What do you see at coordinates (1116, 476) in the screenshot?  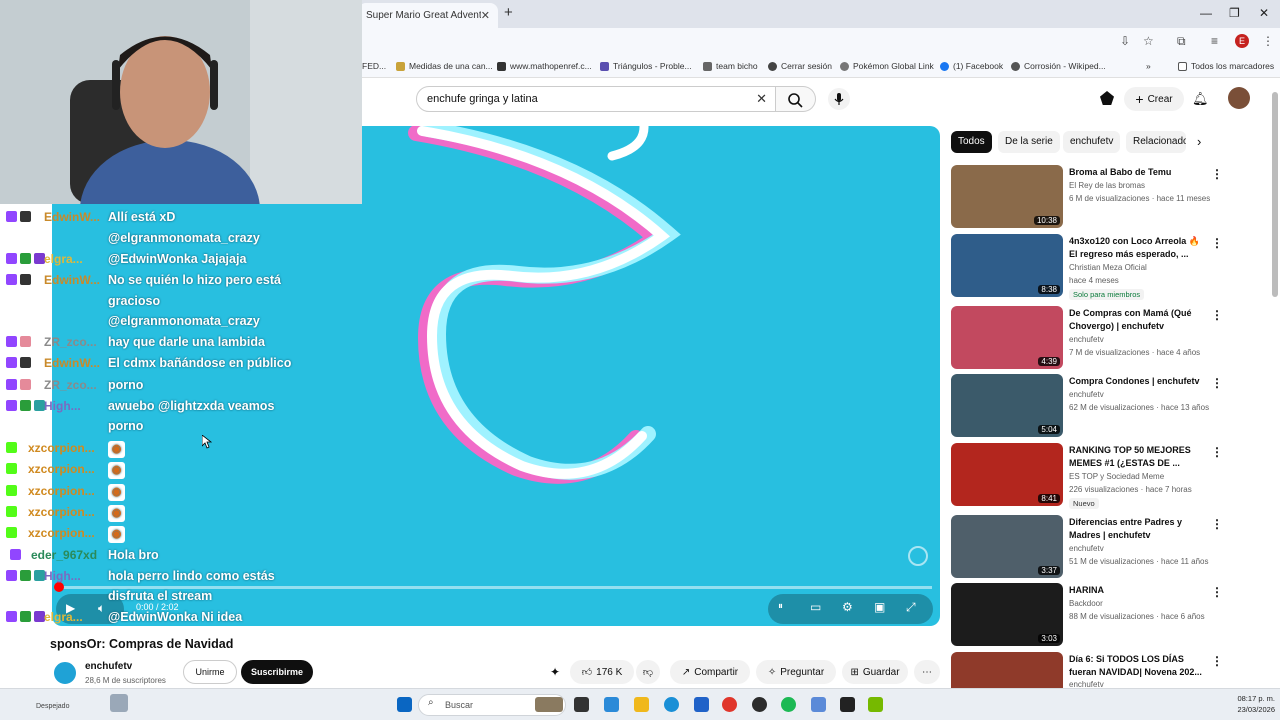 I see `recommendation-channel: ES TOP y Sociedad Meme` at bounding box center [1116, 476].